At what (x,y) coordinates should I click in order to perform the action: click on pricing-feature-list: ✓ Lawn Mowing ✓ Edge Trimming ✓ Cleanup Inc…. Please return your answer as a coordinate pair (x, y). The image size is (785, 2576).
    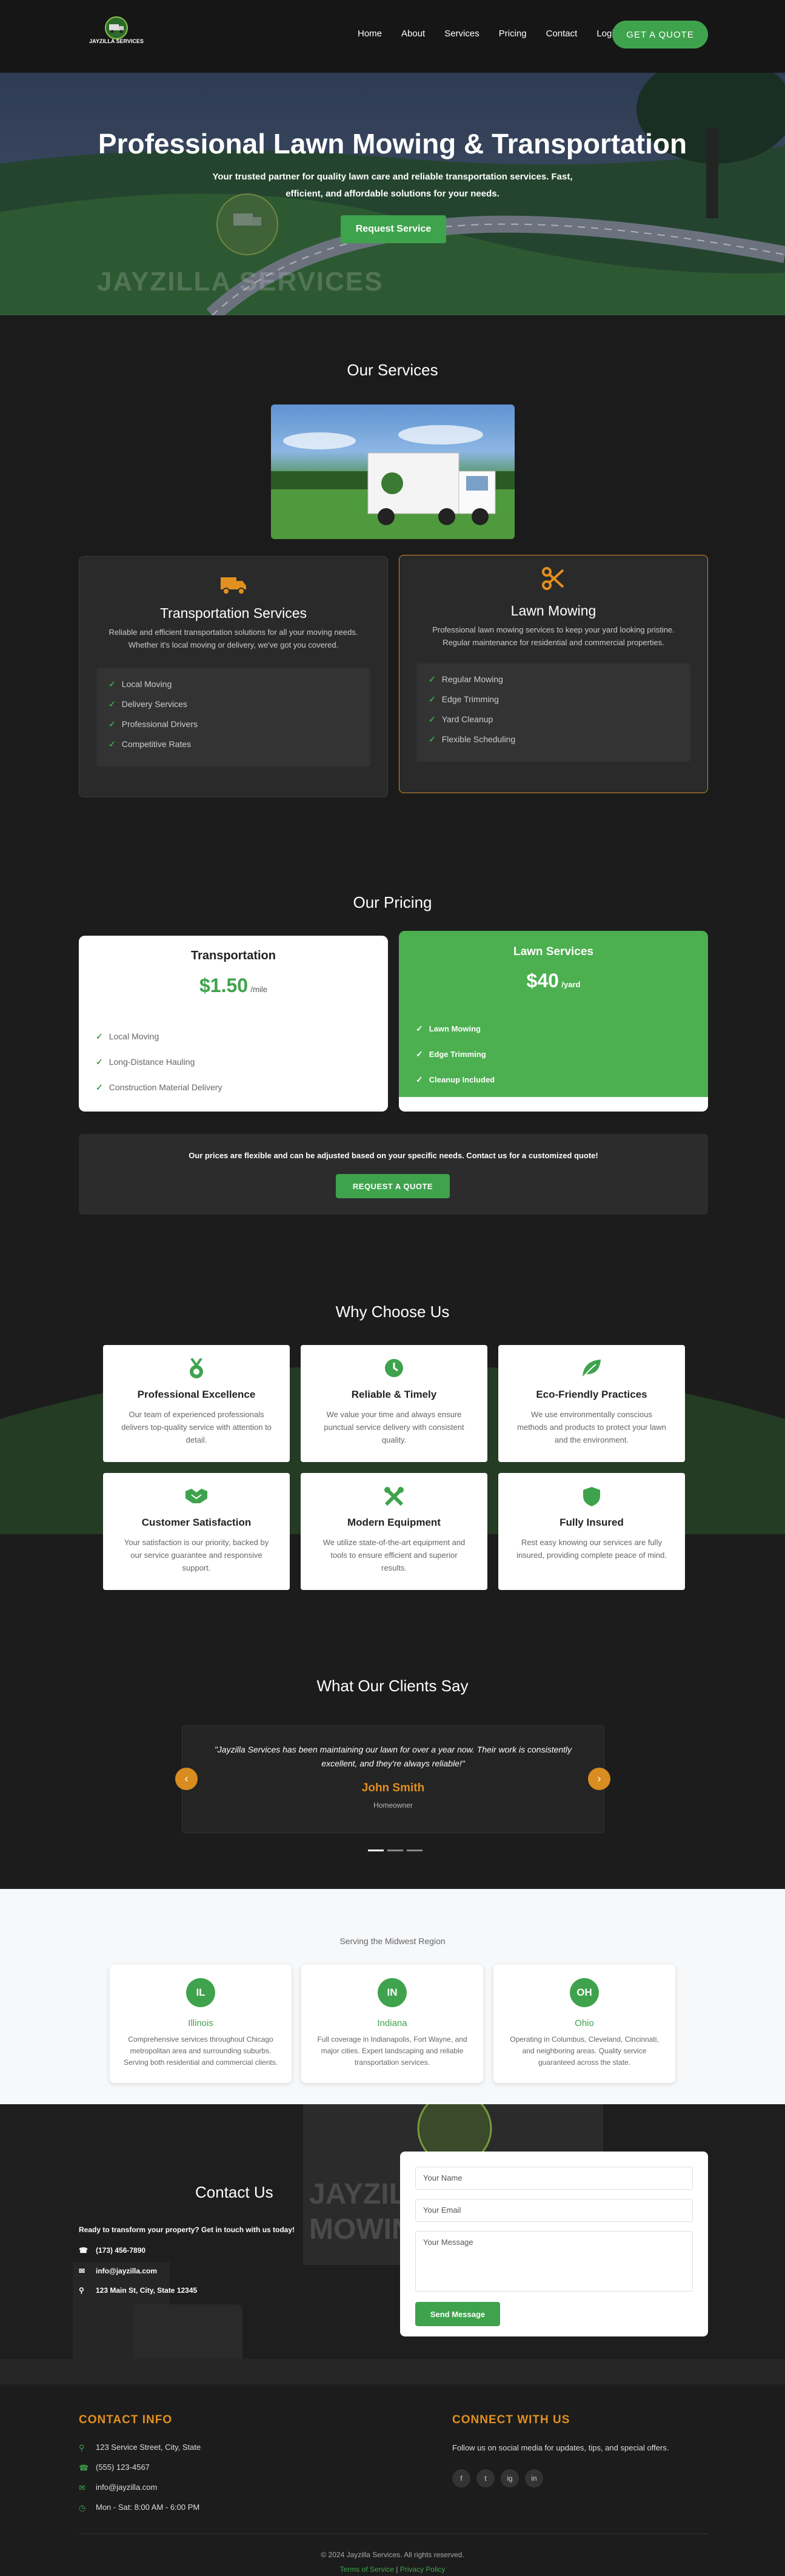
    Looking at the image, I should click on (456, 1054).